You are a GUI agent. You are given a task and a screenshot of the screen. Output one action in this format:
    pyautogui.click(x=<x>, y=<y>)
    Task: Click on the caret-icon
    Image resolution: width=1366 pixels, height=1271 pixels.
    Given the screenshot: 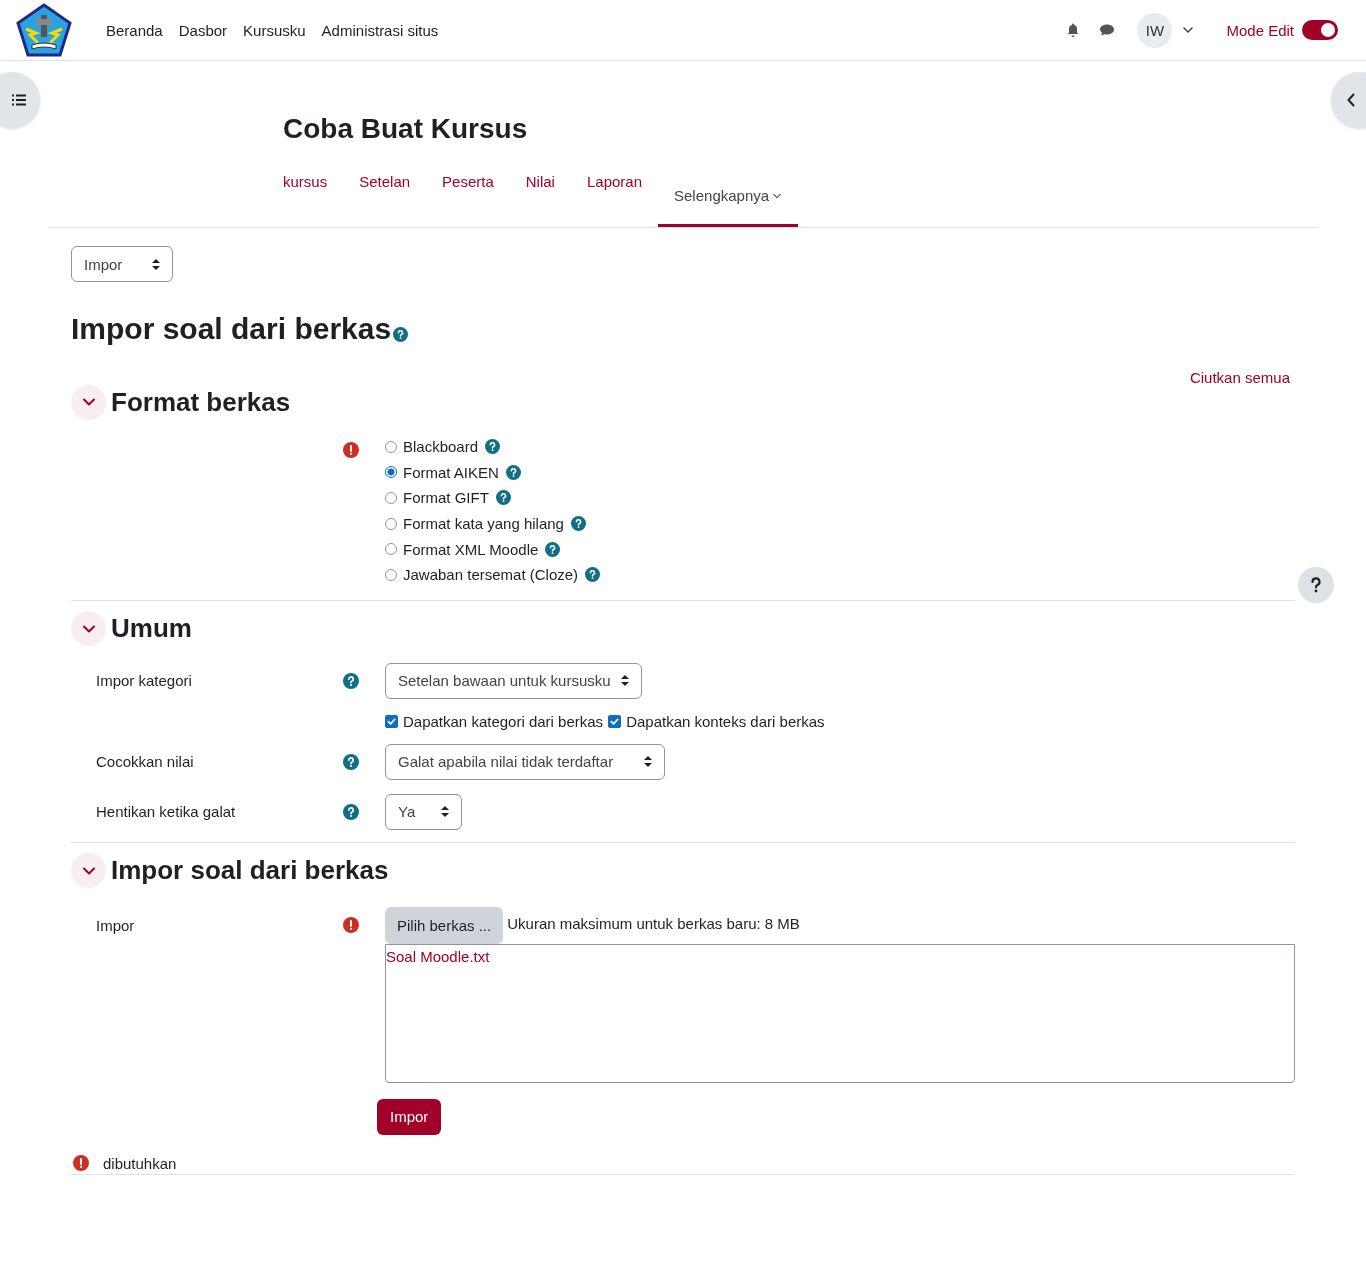 What is the action you would take?
    pyautogui.click(x=1188, y=30)
    